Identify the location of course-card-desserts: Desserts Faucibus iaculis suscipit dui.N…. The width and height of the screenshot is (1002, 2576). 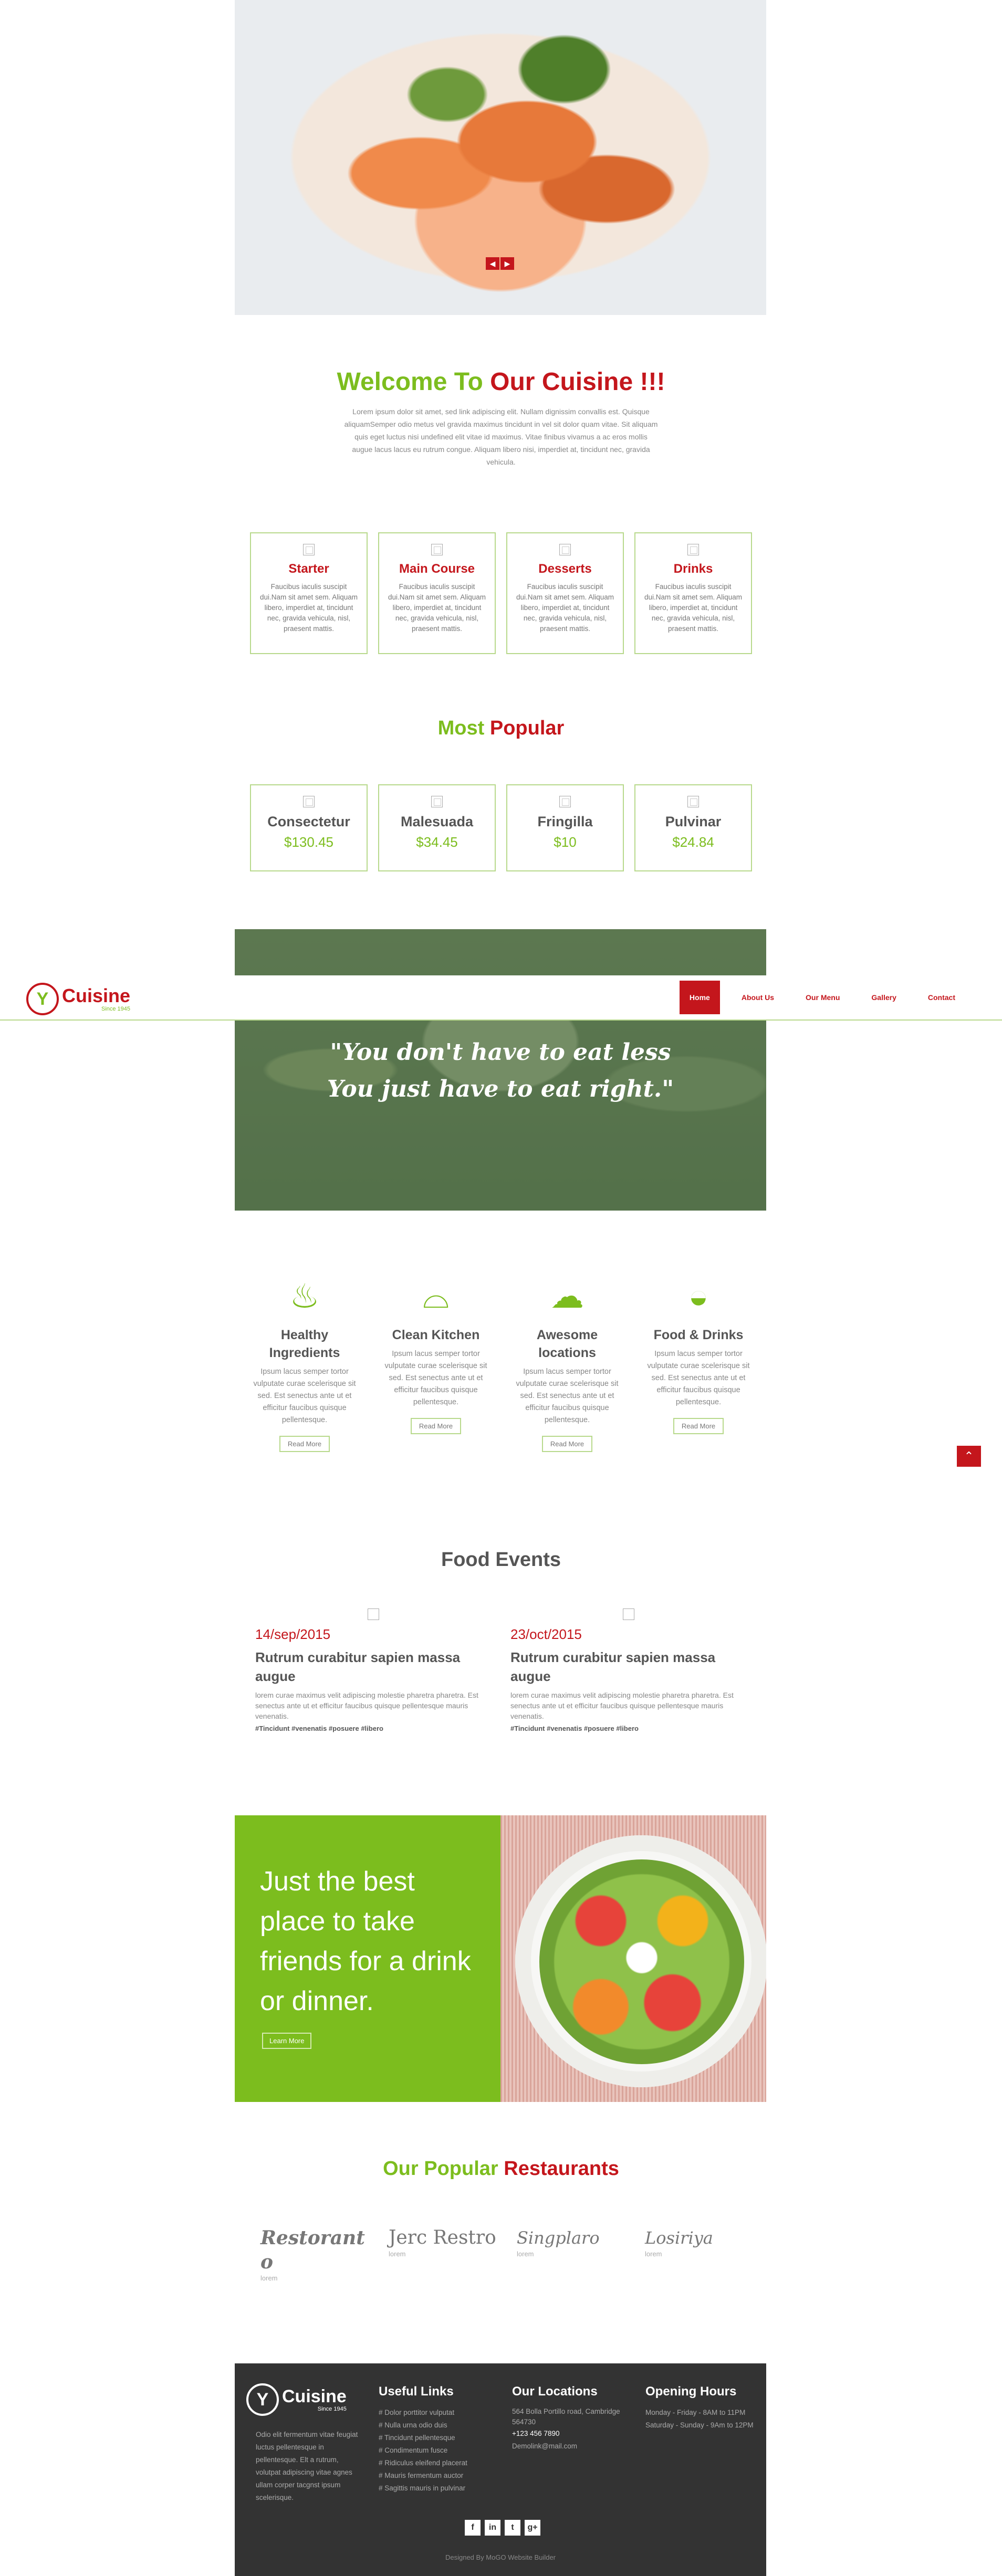
(565, 593).